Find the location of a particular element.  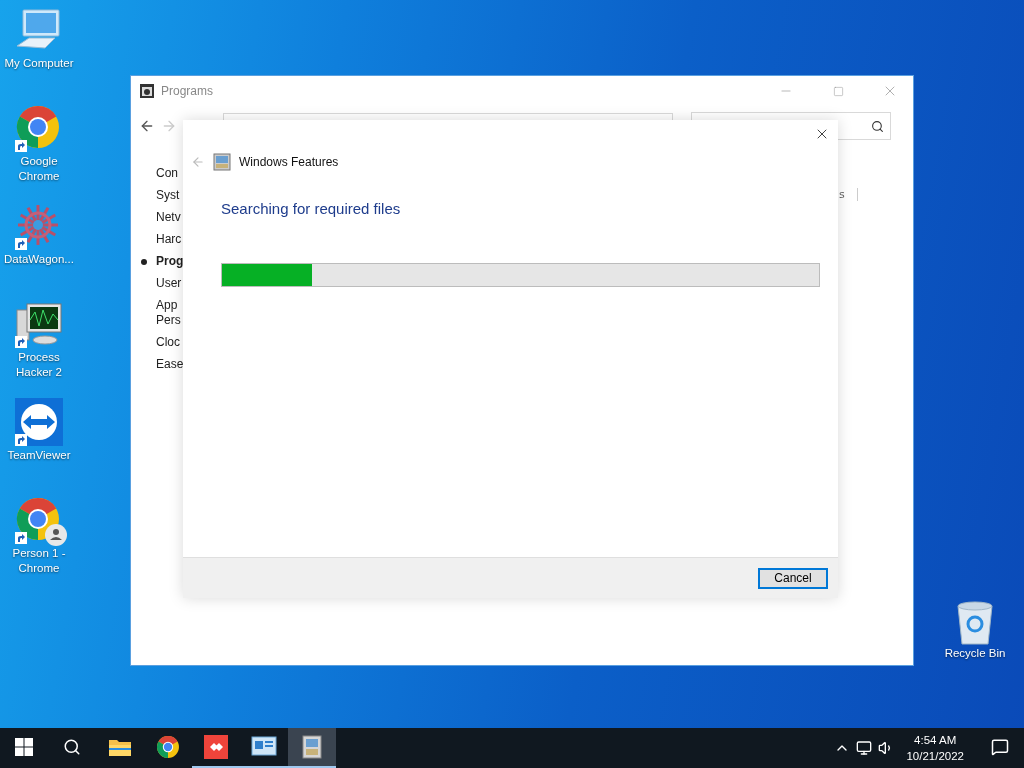

shortcut-label: TeamViewer is located at coordinates (39, 455).